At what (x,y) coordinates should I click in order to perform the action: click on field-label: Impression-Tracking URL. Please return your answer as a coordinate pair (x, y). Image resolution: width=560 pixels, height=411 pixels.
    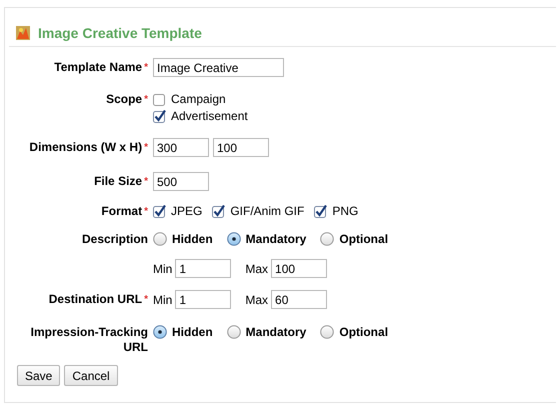
    Looking at the image, I should click on (89, 339).